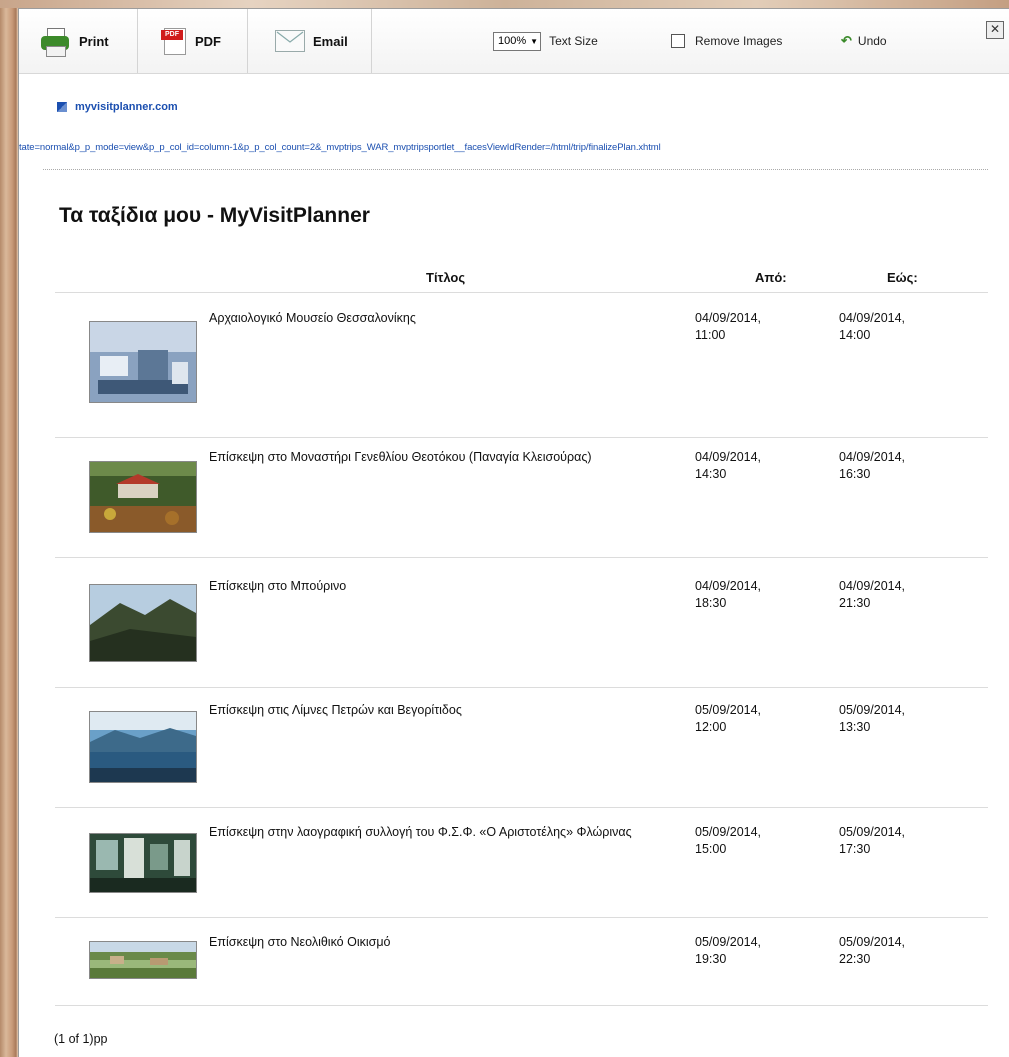 The width and height of the screenshot is (1009, 1057). I want to click on thumbnail-folk-collection-image, so click(143, 863).